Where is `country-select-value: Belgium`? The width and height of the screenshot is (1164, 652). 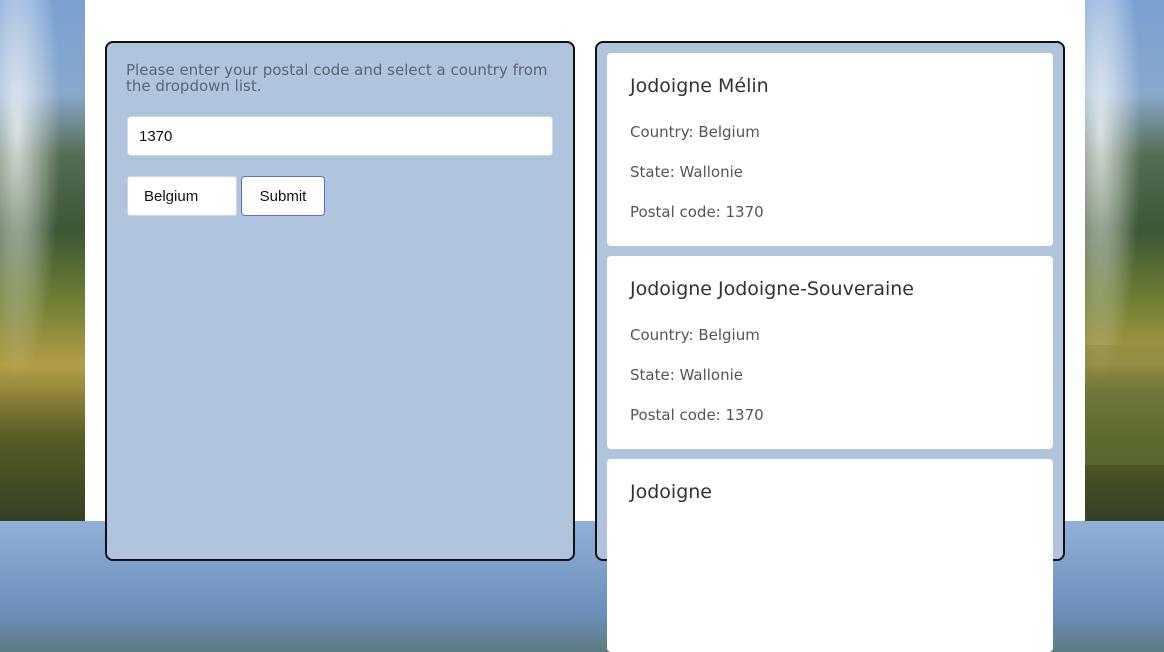 country-select-value: Belgium is located at coordinates (171, 196).